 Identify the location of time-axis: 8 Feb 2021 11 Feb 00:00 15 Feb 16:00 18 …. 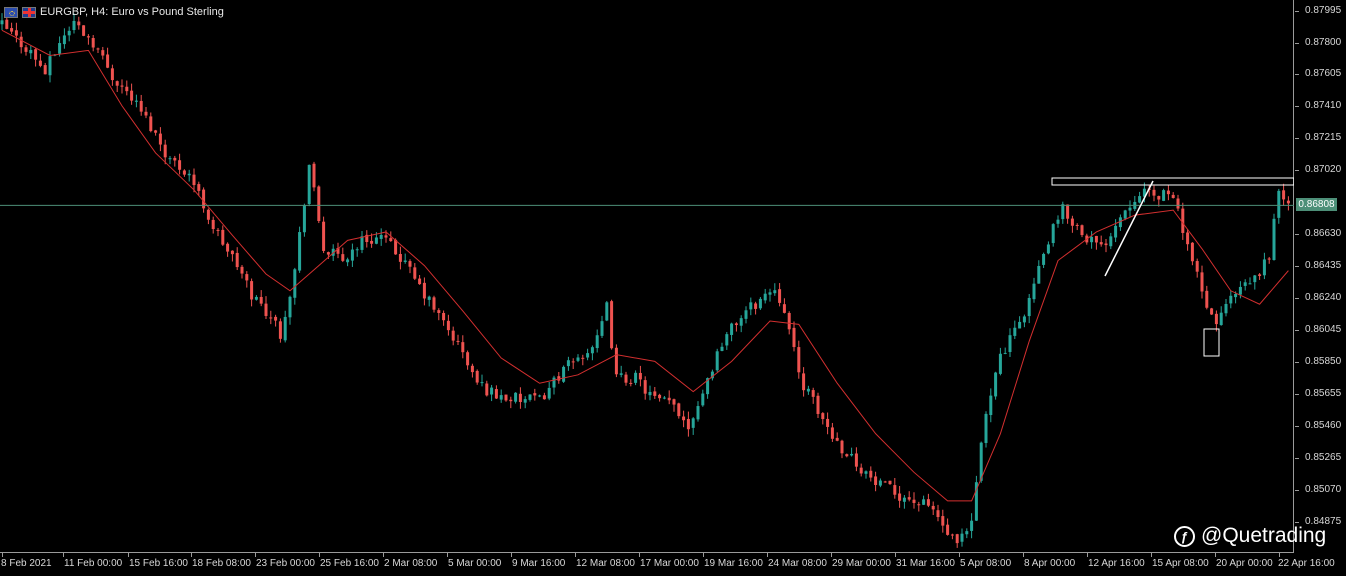
(667, 564).